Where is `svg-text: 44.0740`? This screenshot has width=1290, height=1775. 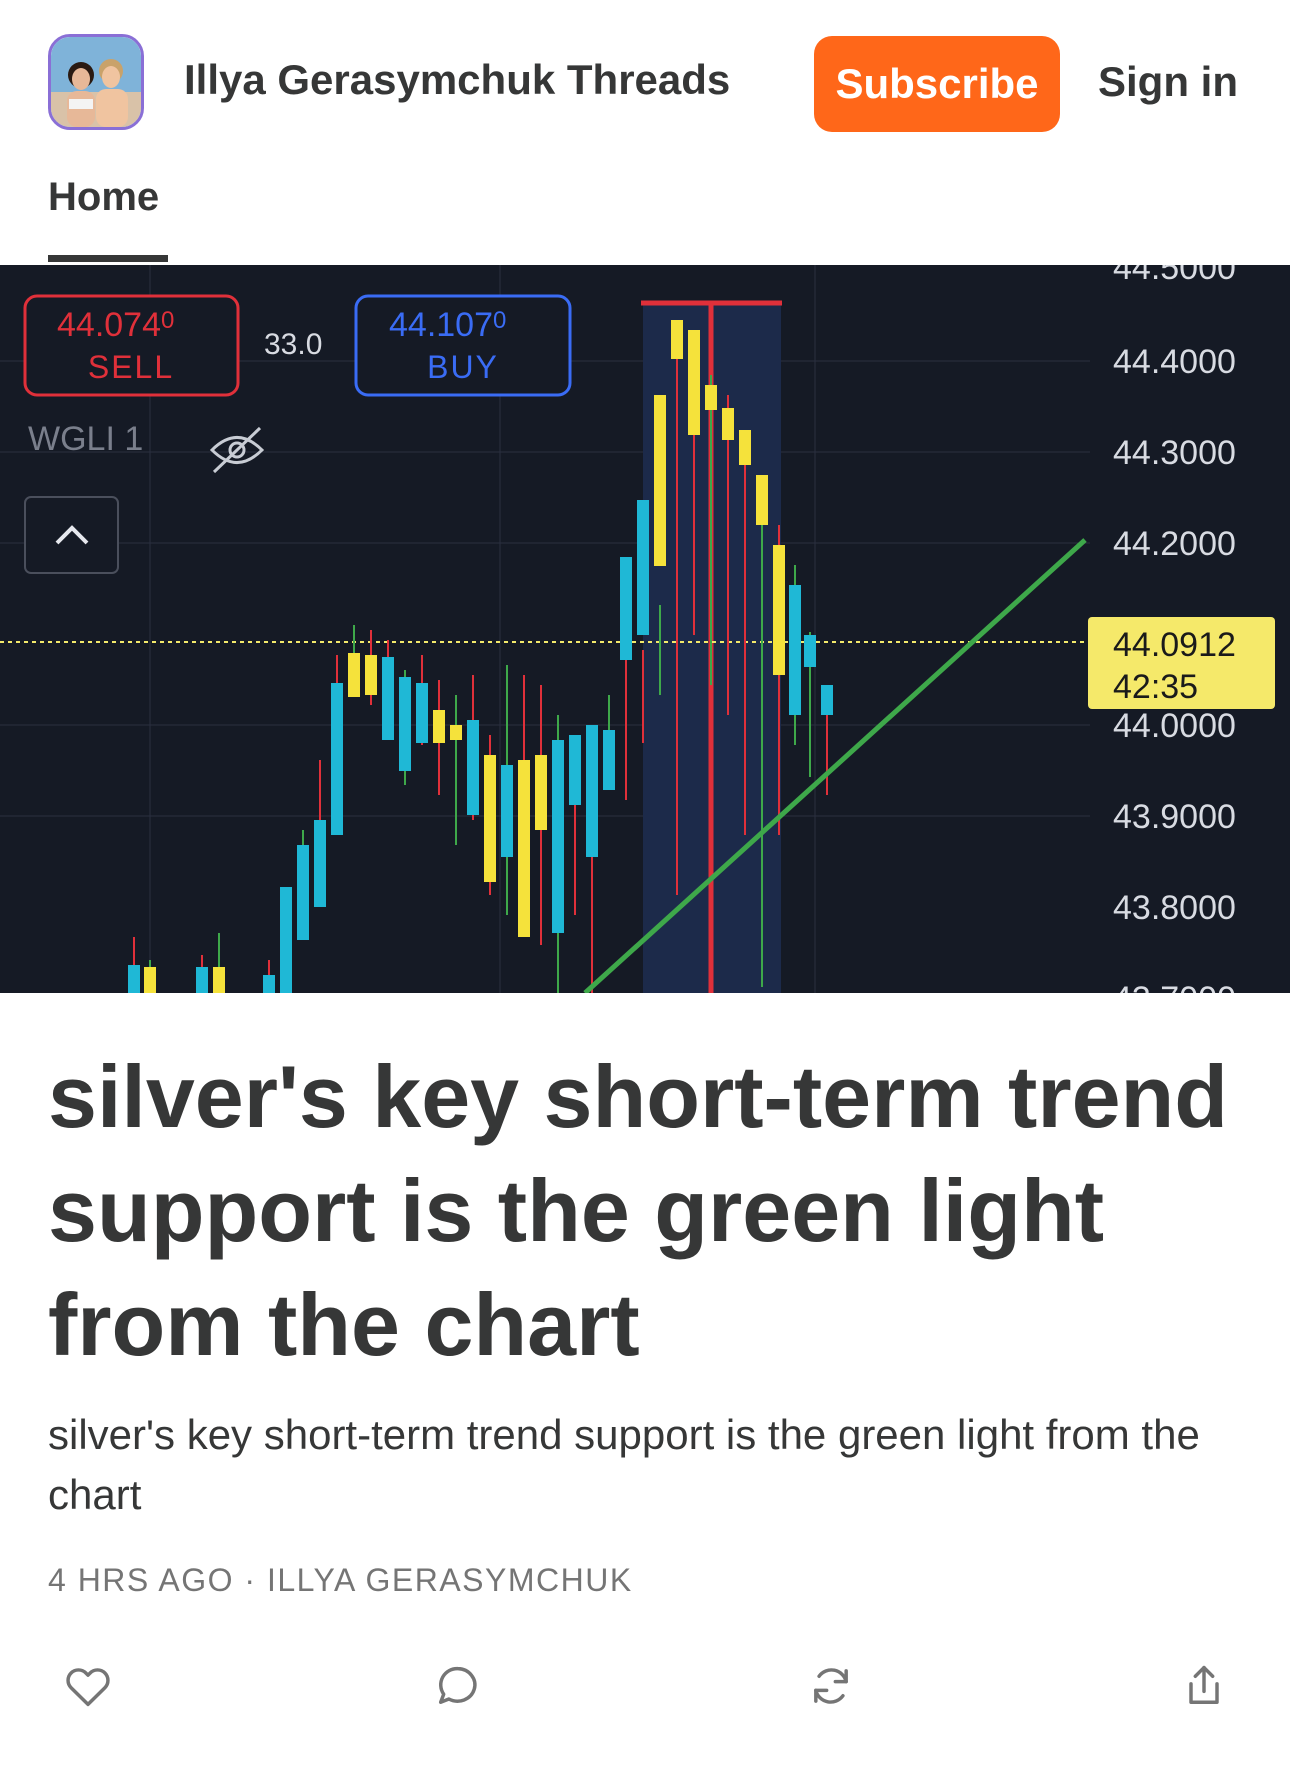 svg-text: 44.0740 is located at coordinates (115, 325).